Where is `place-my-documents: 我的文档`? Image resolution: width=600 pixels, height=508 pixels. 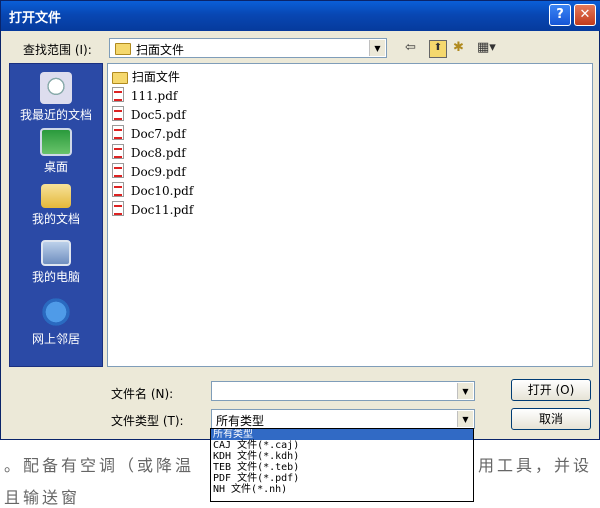 place-my-documents: 我的文档 is located at coordinates (56, 205).